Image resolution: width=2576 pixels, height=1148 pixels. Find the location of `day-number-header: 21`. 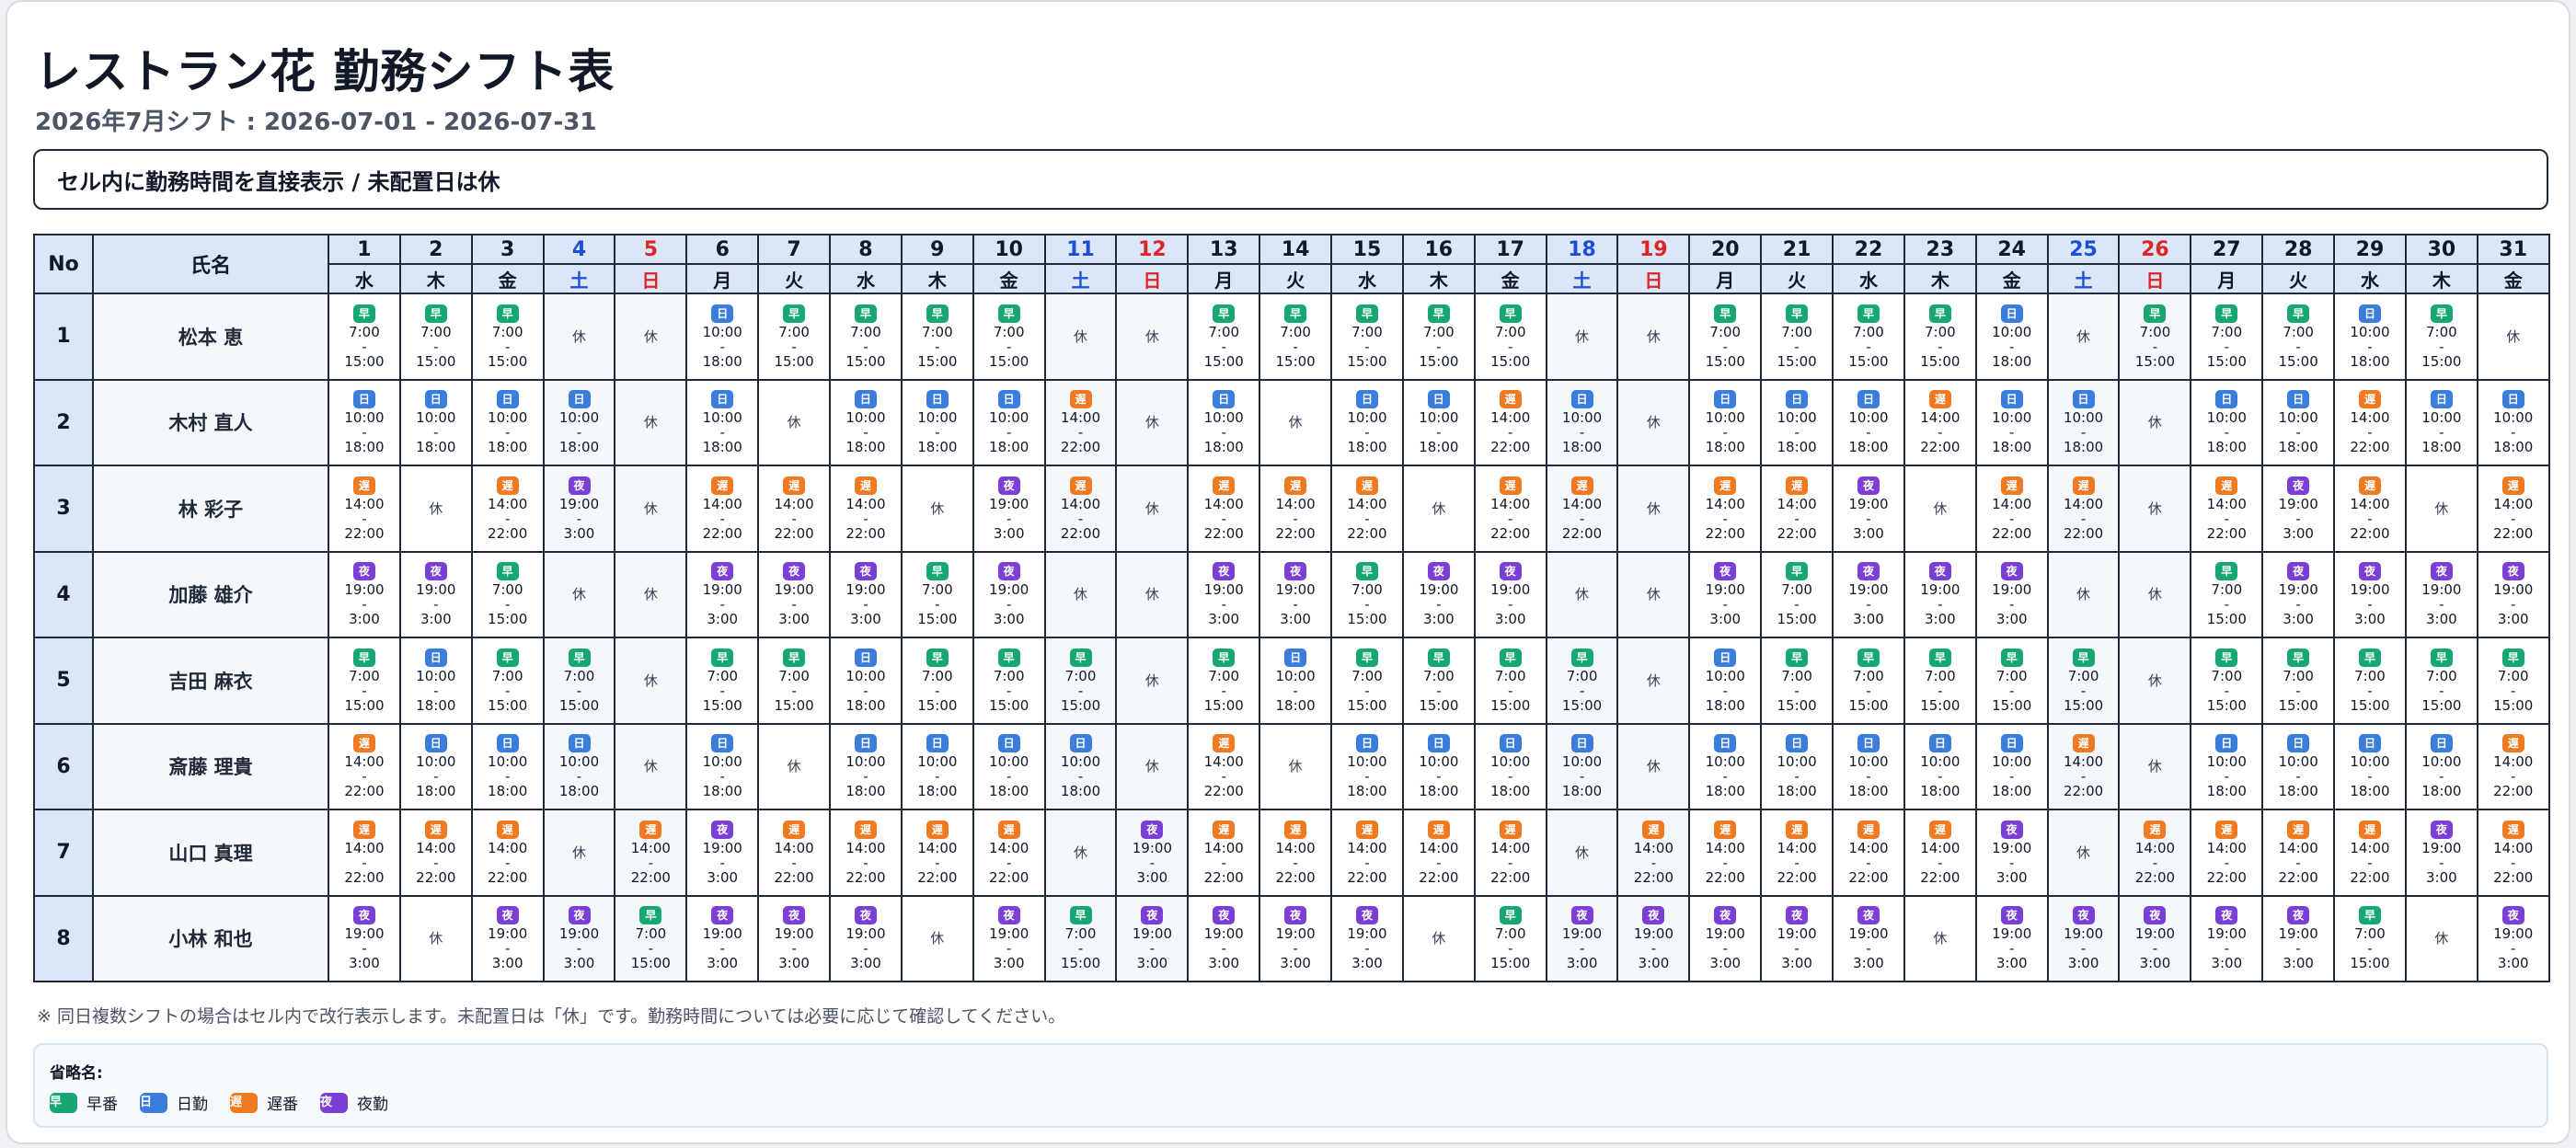

day-number-header: 21 is located at coordinates (1797, 249).